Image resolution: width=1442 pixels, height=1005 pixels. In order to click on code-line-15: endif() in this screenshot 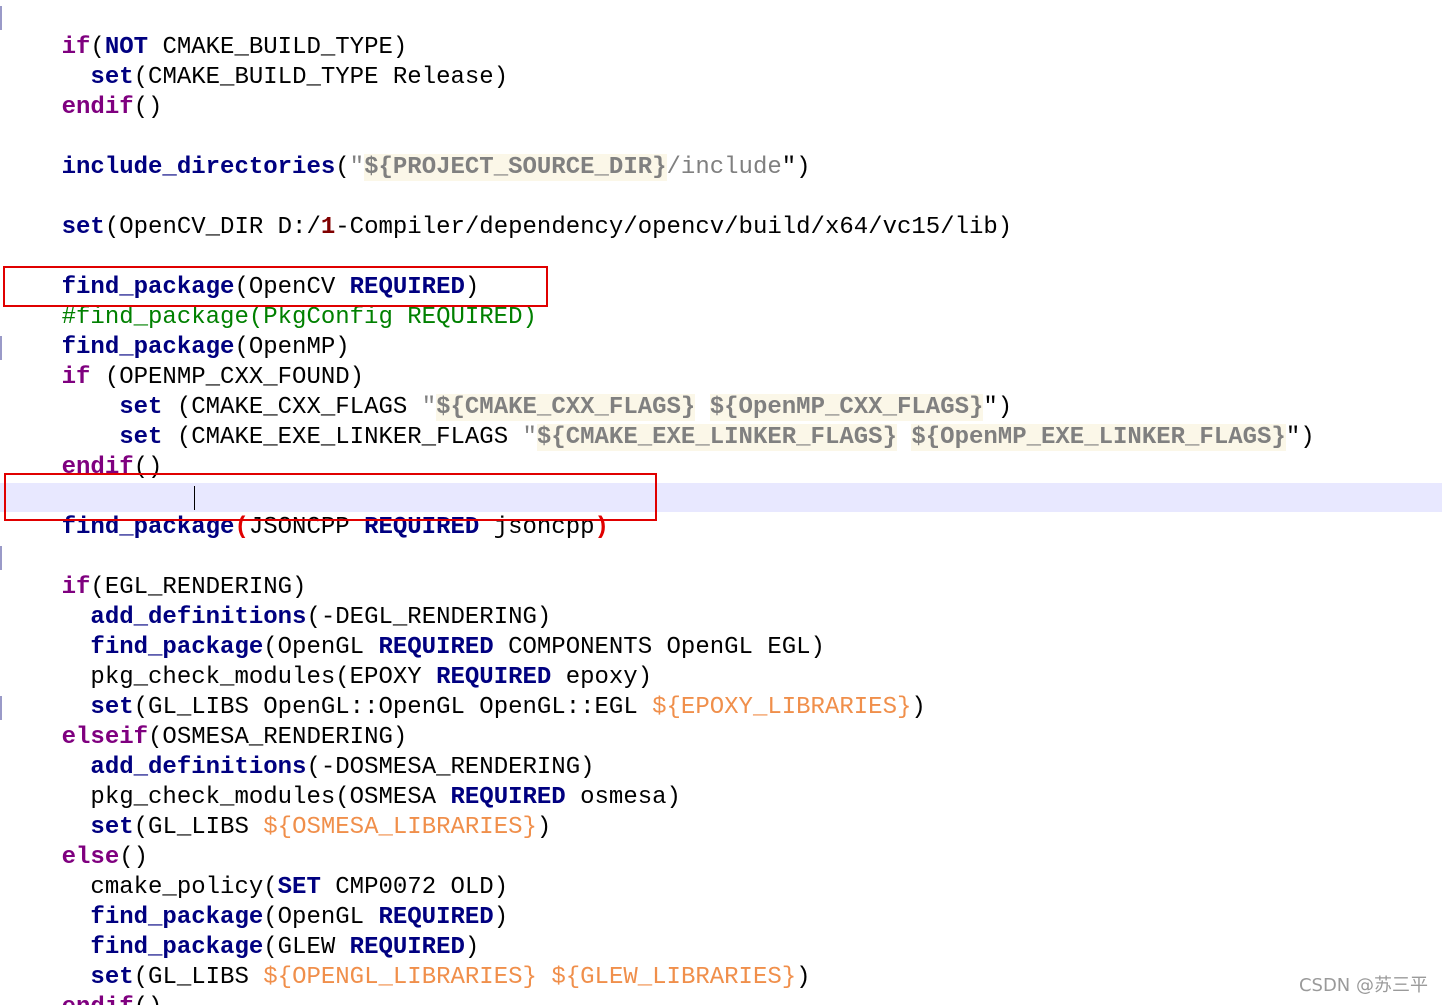, I will do `click(83, 452)`.